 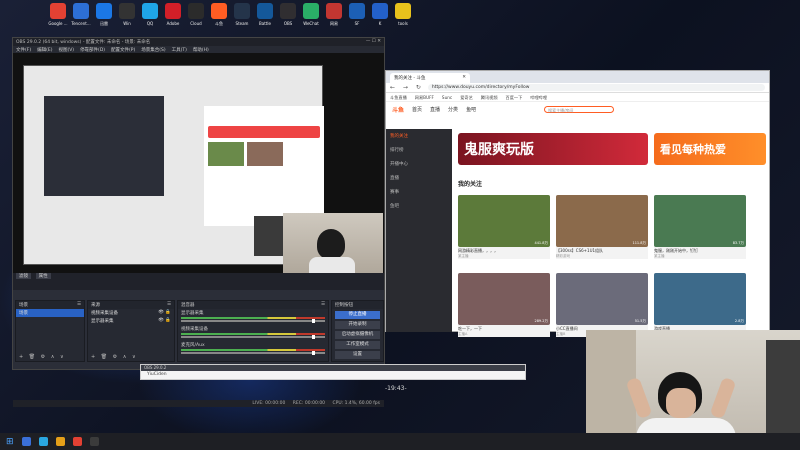 What do you see at coordinates (356, 403) in the screenshot?
I see `cpu-stat: CPU: 1.4%, 60.00 fps` at bounding box center [356, 403].